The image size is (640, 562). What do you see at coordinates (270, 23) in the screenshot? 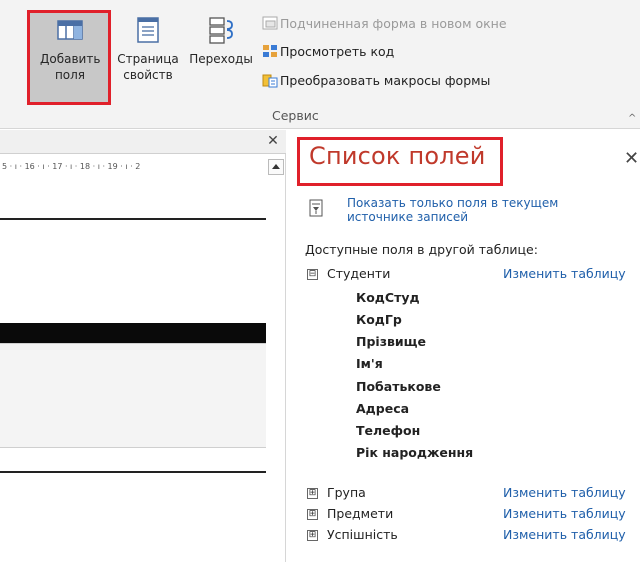
I see `subform-icon` at bounding box center [270, 23].